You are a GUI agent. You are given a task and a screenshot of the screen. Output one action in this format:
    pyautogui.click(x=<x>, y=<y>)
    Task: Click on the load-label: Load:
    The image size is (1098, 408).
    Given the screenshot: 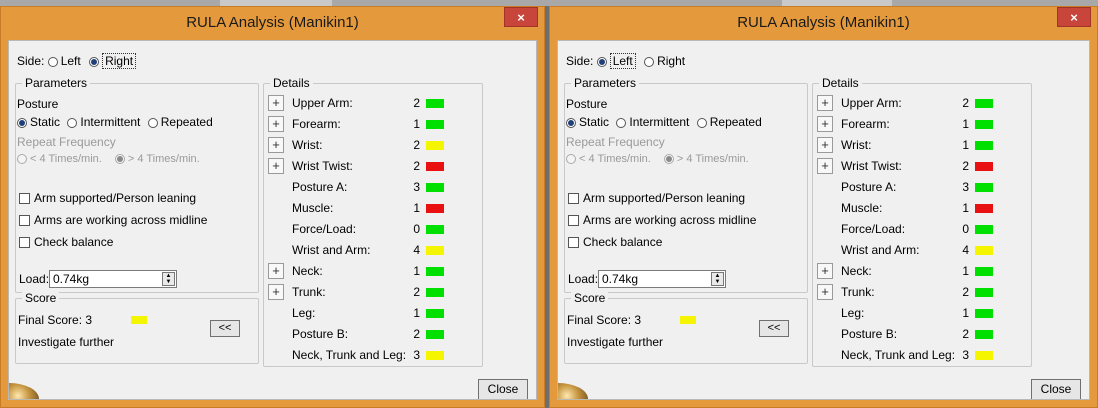 What is the action you would take?
    pyautogui.click(x=34, y=279)
    